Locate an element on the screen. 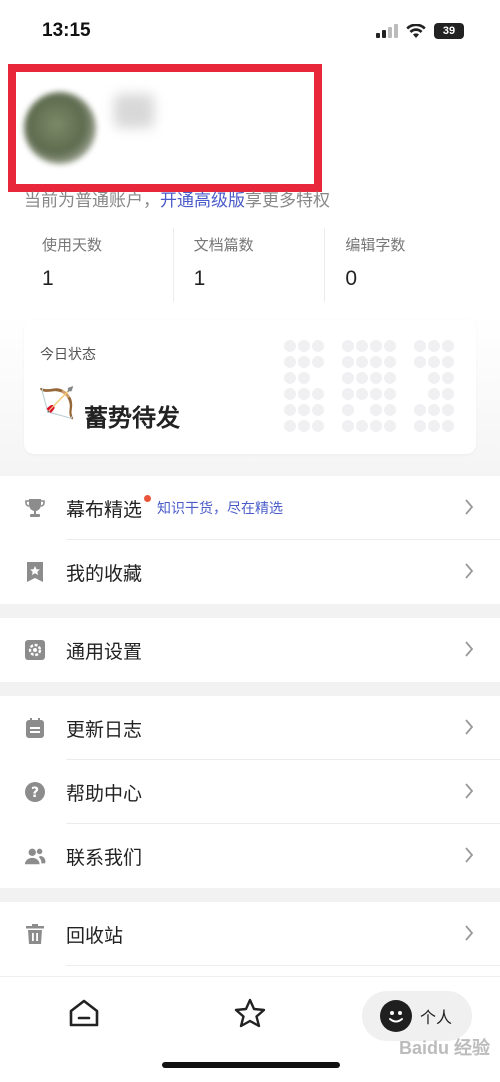 This screenshot has width=500, height=1082. menu-label: 更新日志 is located at coordinates (104, 730).